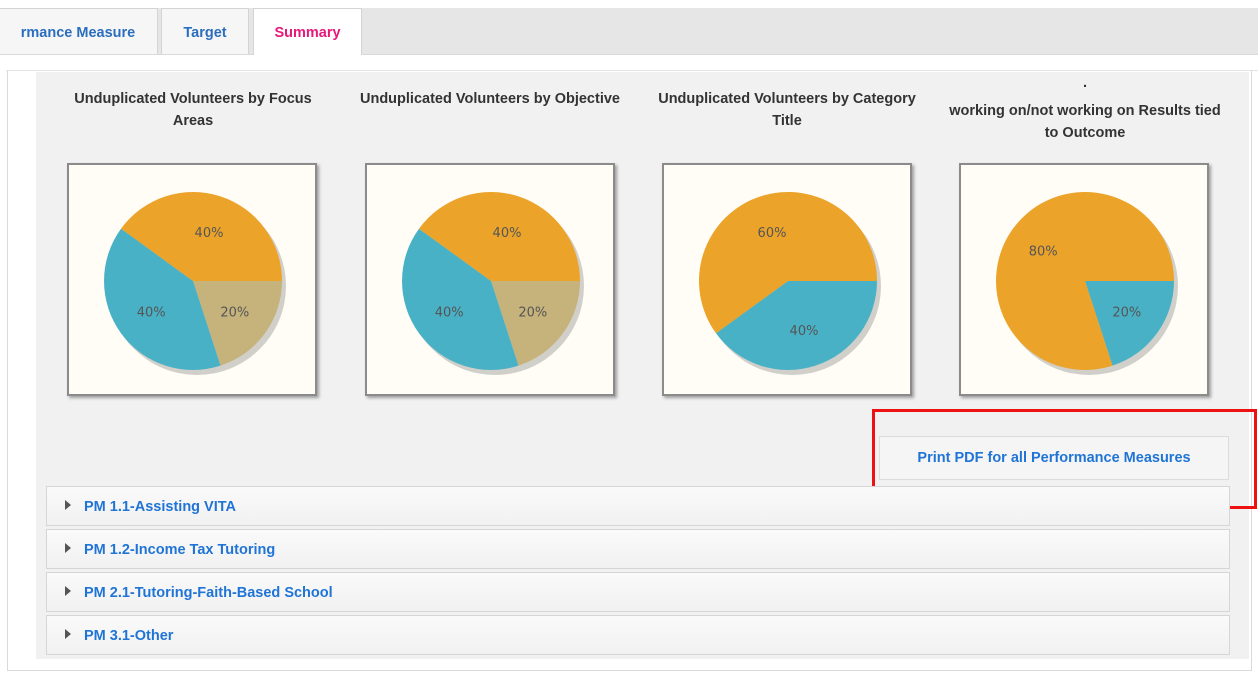  I want to click on accordion-item-label: PM 1.1-Assisting VITA, so click(160, 507).